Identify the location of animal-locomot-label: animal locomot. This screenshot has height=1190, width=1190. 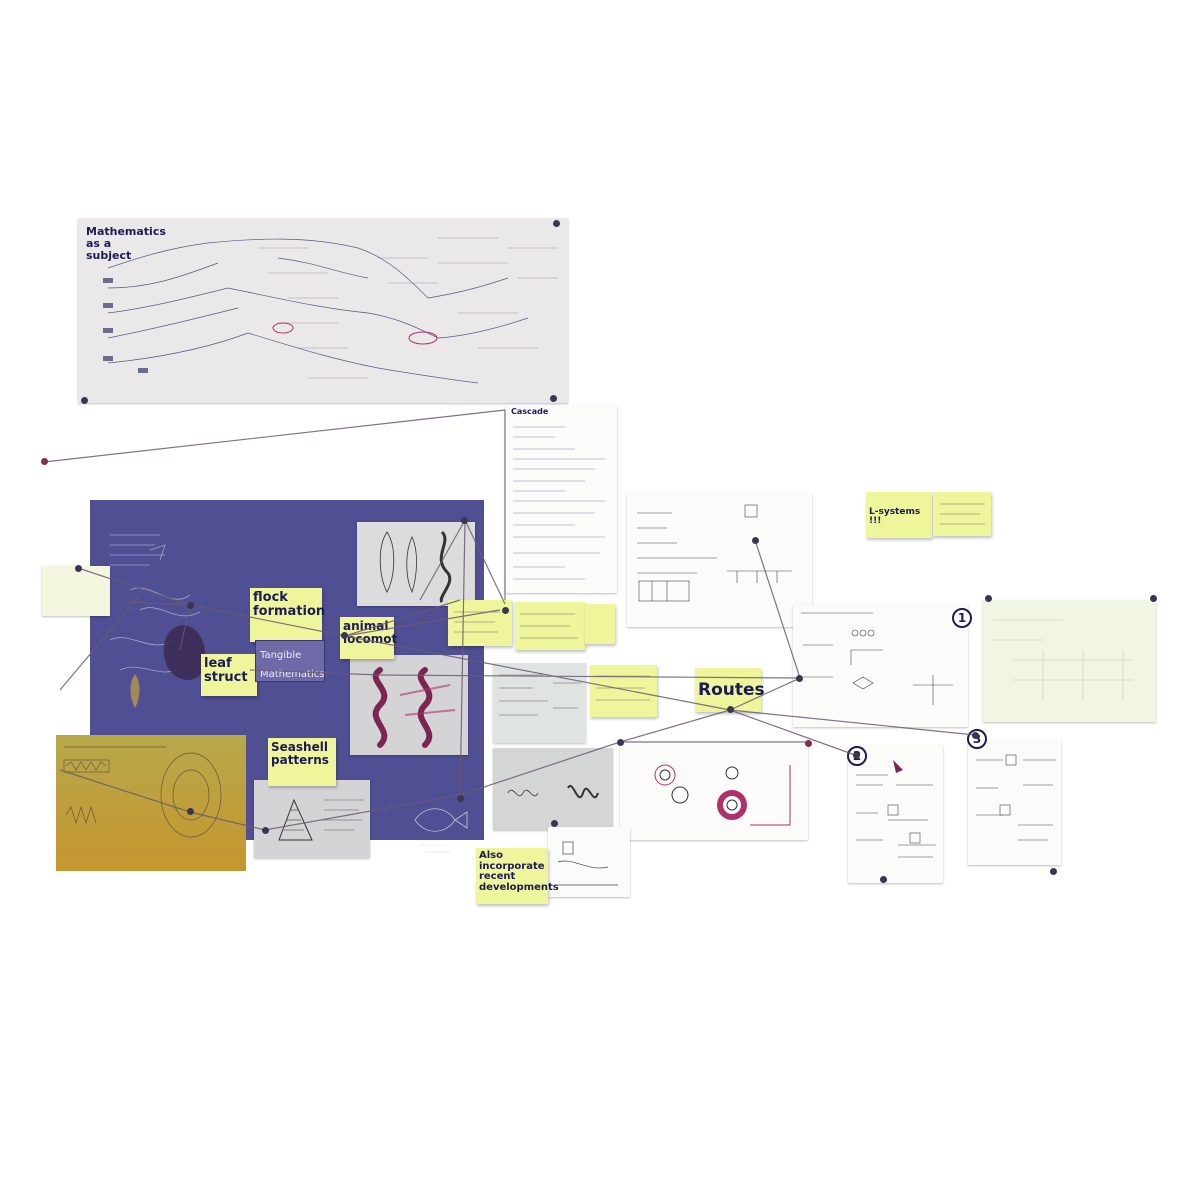
(370, 632).